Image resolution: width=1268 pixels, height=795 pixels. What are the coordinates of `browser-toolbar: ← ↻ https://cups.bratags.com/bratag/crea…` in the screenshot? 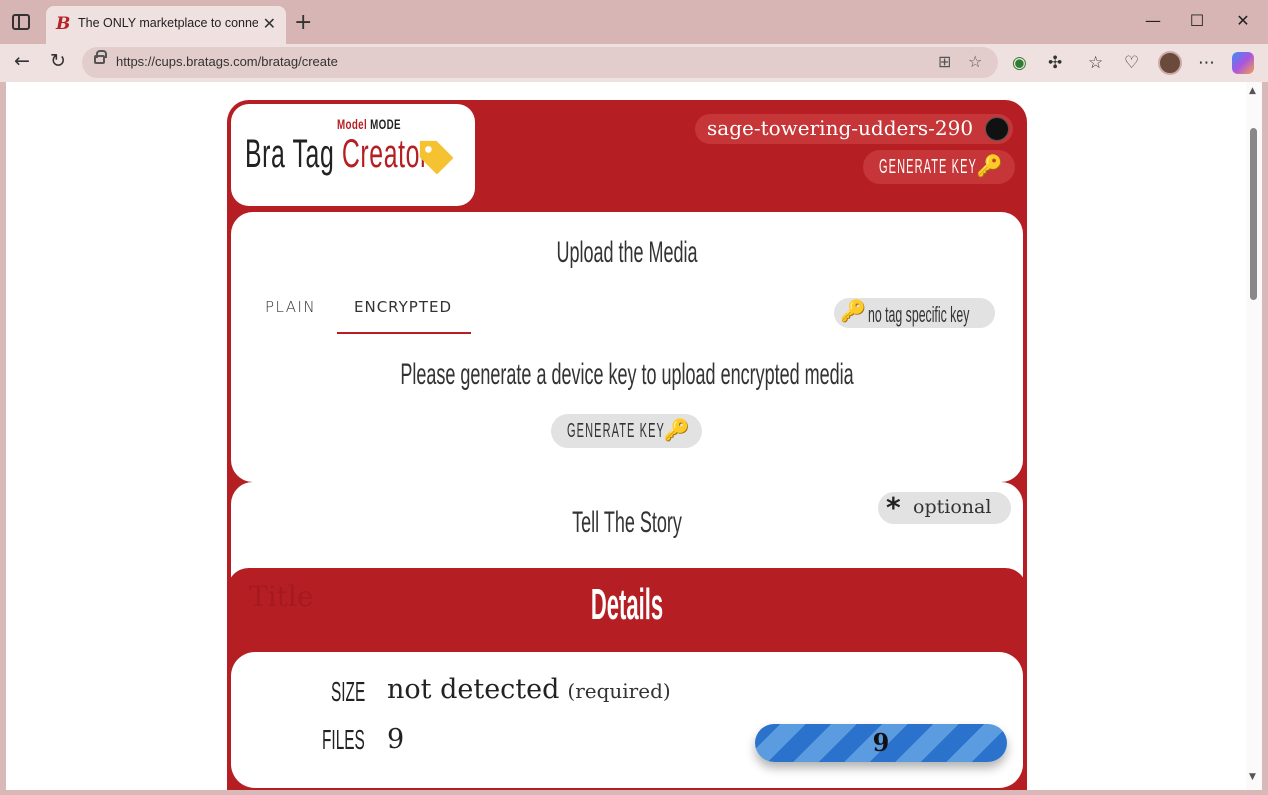 It's located at (634, 63).